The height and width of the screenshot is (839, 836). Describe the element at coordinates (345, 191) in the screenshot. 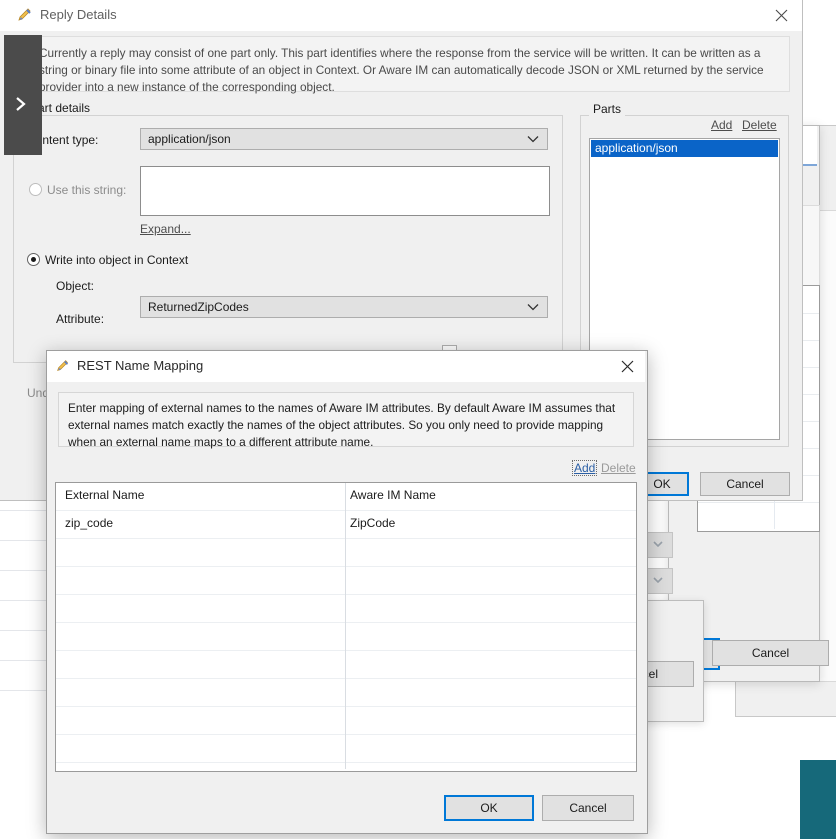

I see `use-this-string-textarea` at that location.